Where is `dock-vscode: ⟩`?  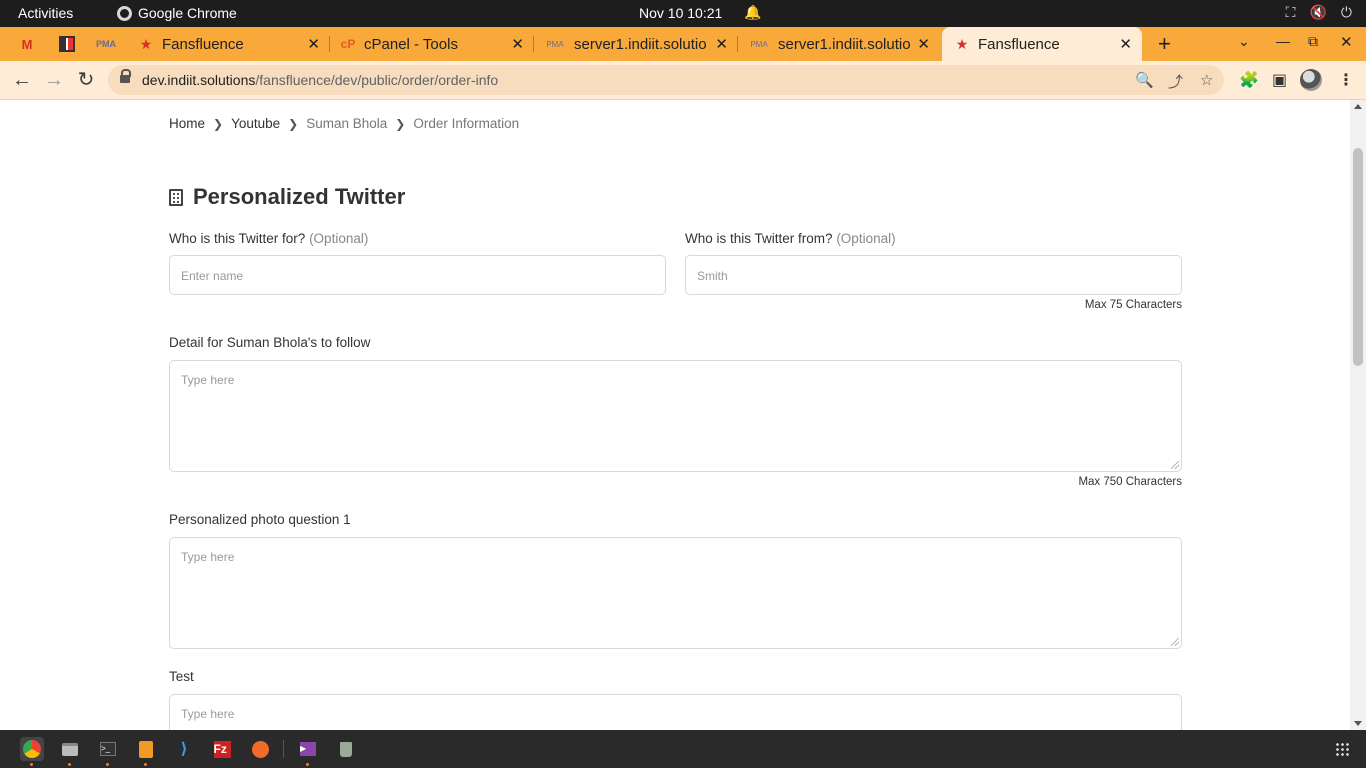 dock-vscode: ⟩ is located at coordinates (184, 749).